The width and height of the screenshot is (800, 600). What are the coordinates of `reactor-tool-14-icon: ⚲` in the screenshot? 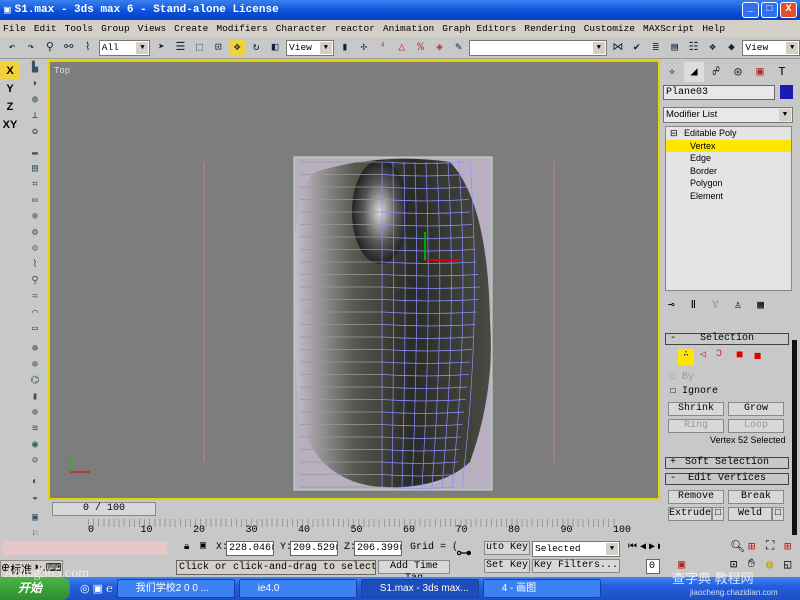 It's located at (35, 282).